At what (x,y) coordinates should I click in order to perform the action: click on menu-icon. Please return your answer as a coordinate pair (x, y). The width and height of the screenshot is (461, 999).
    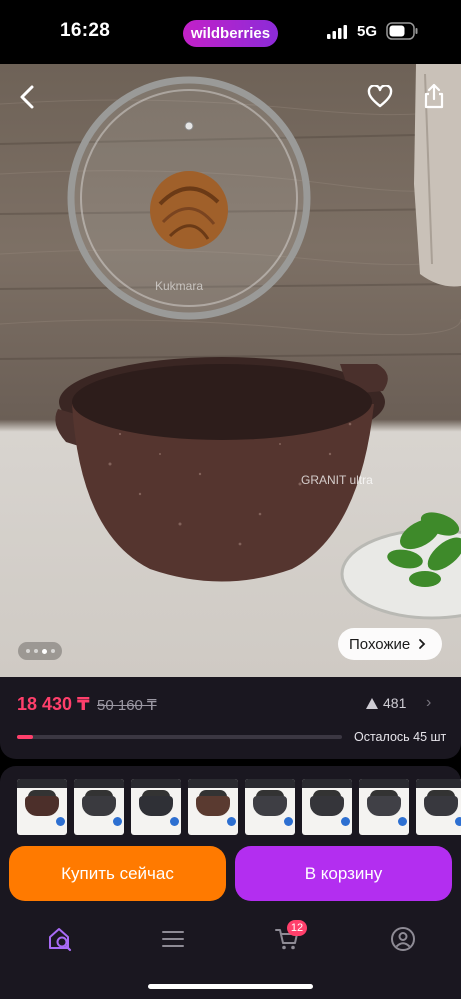
    Looking at the image, I should click on (173, 939).